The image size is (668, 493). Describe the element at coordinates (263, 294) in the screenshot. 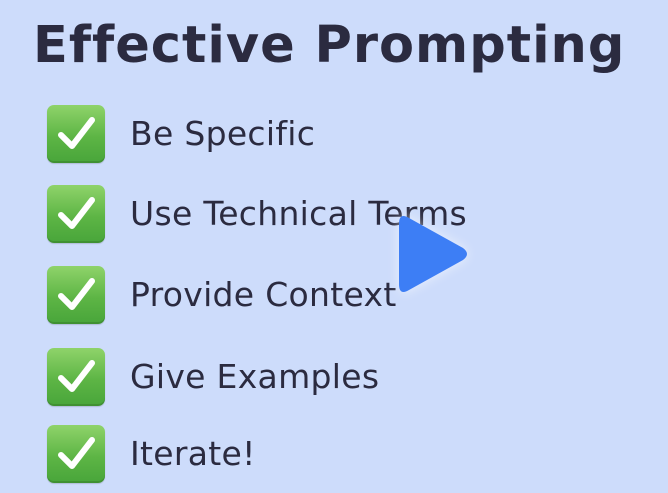

I see `checklist-item-label: Provide Context` at that location.